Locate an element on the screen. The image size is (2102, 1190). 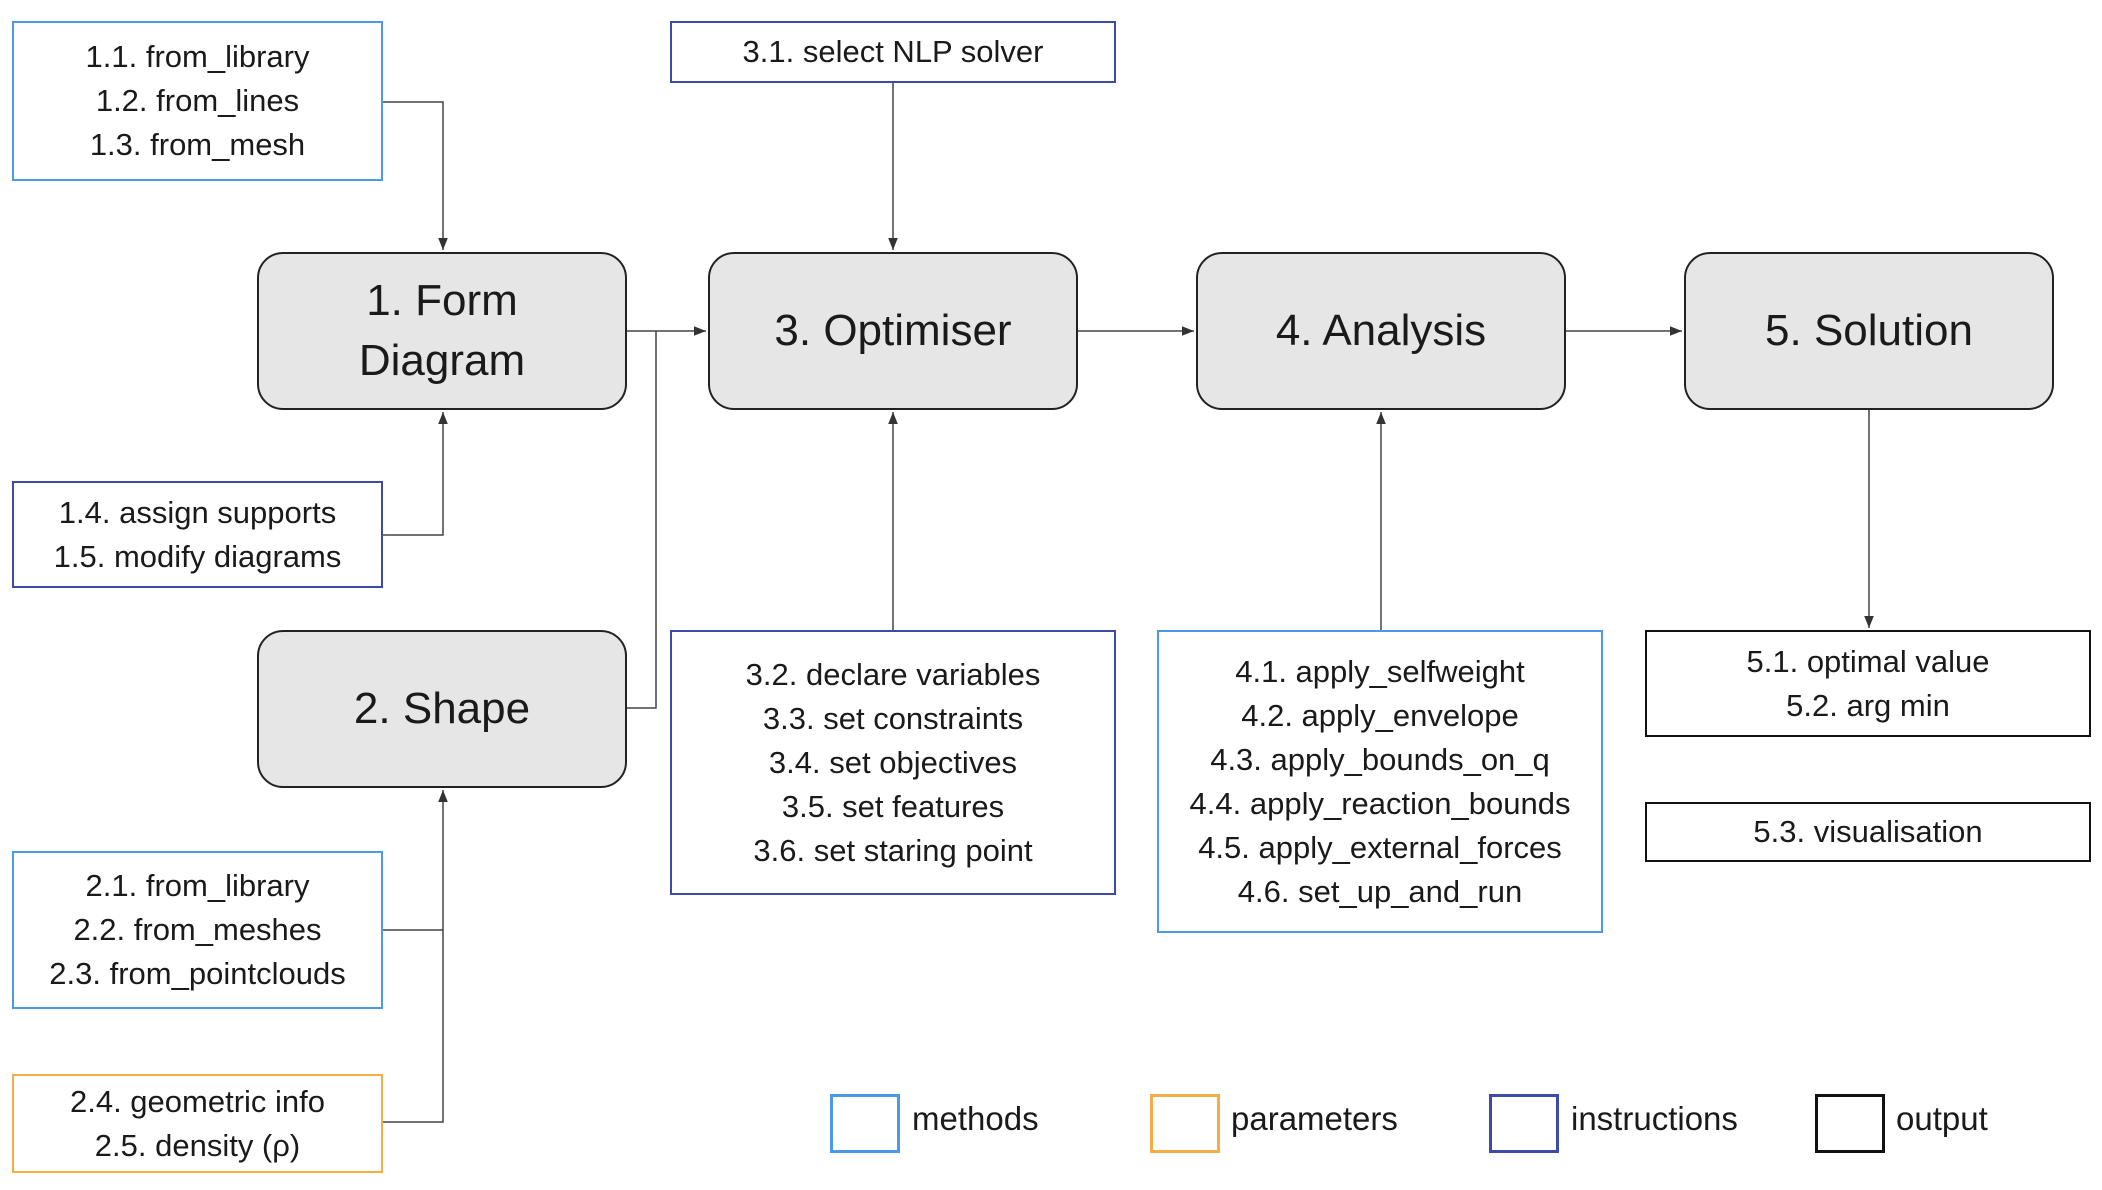
legend-label-output: output is located at coordinates (1942, 1118).